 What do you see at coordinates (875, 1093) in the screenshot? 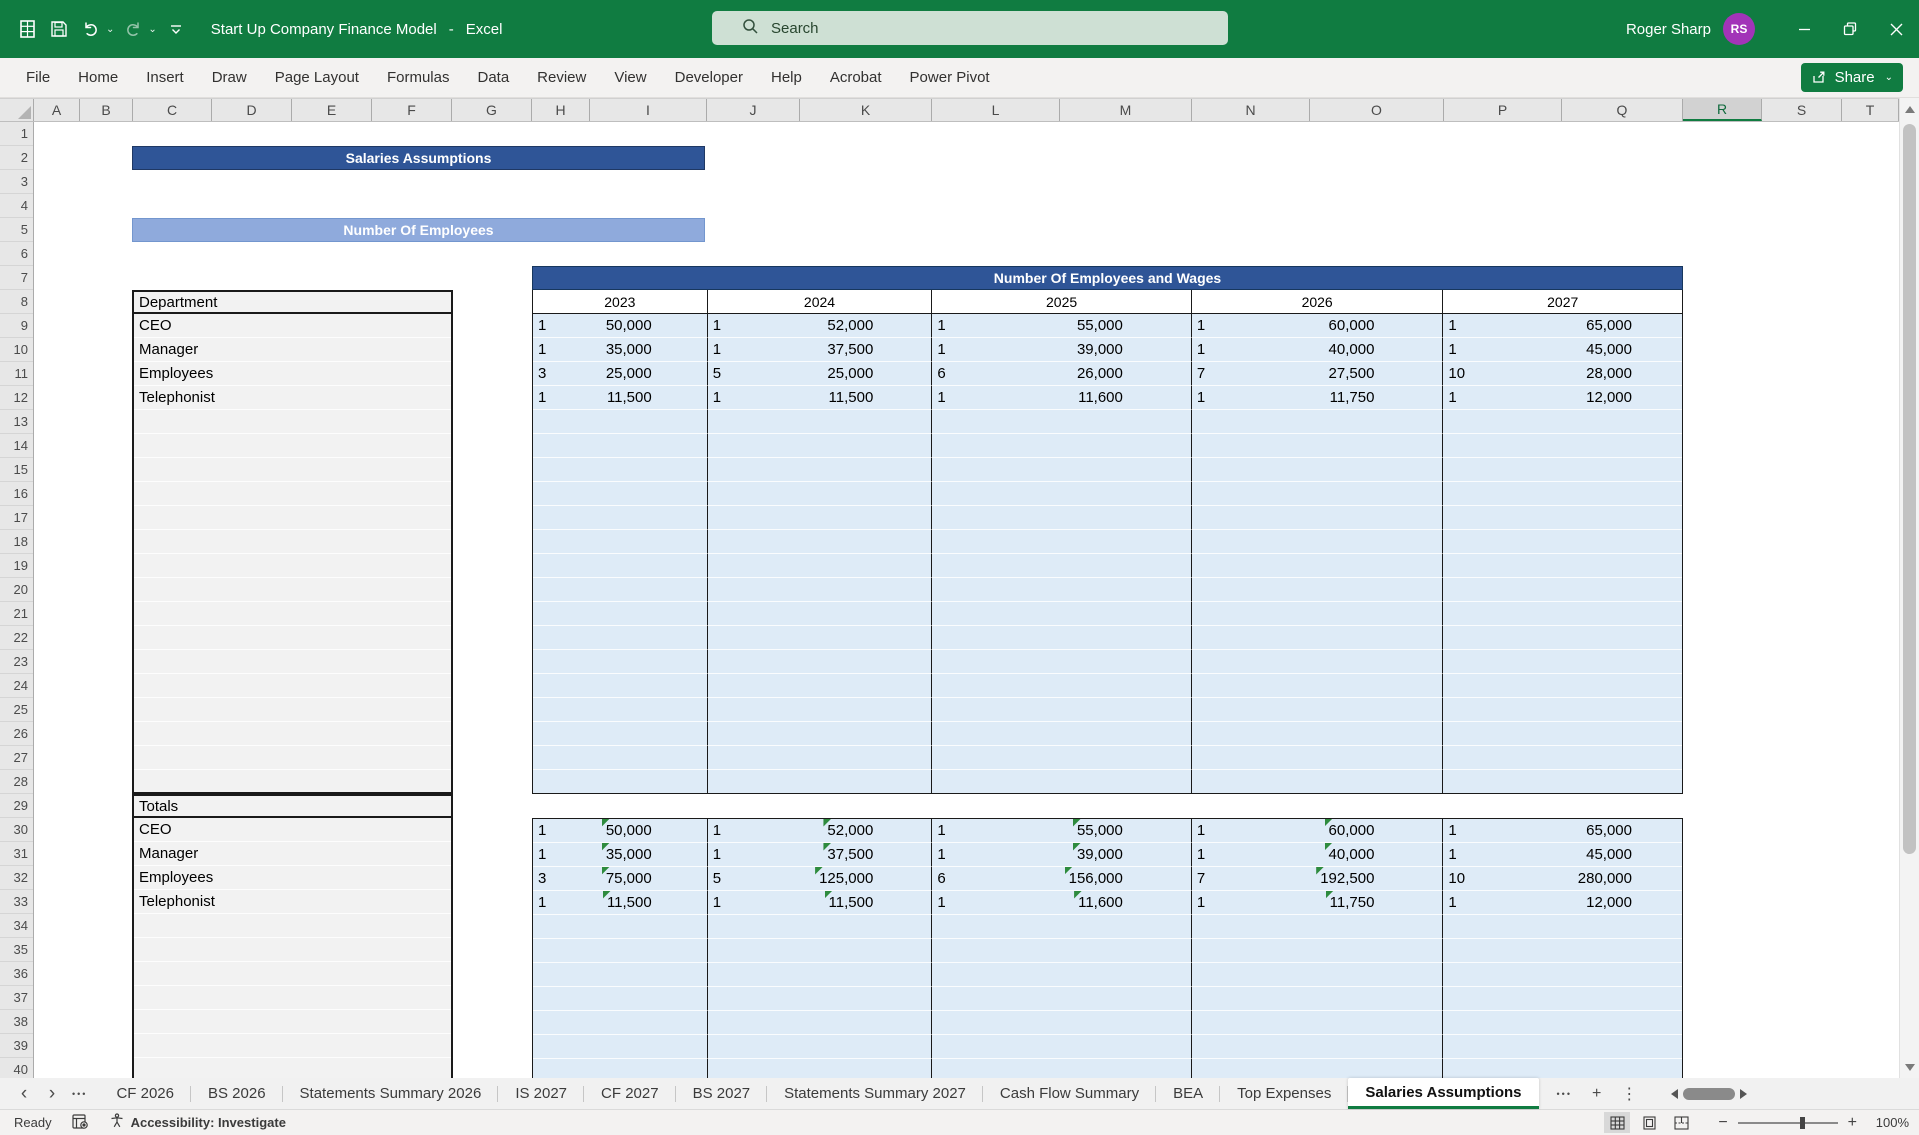
I see `sheet-tab-statements-summary-2027: Statements Summary 2027` at bounding box center [875, 1093].